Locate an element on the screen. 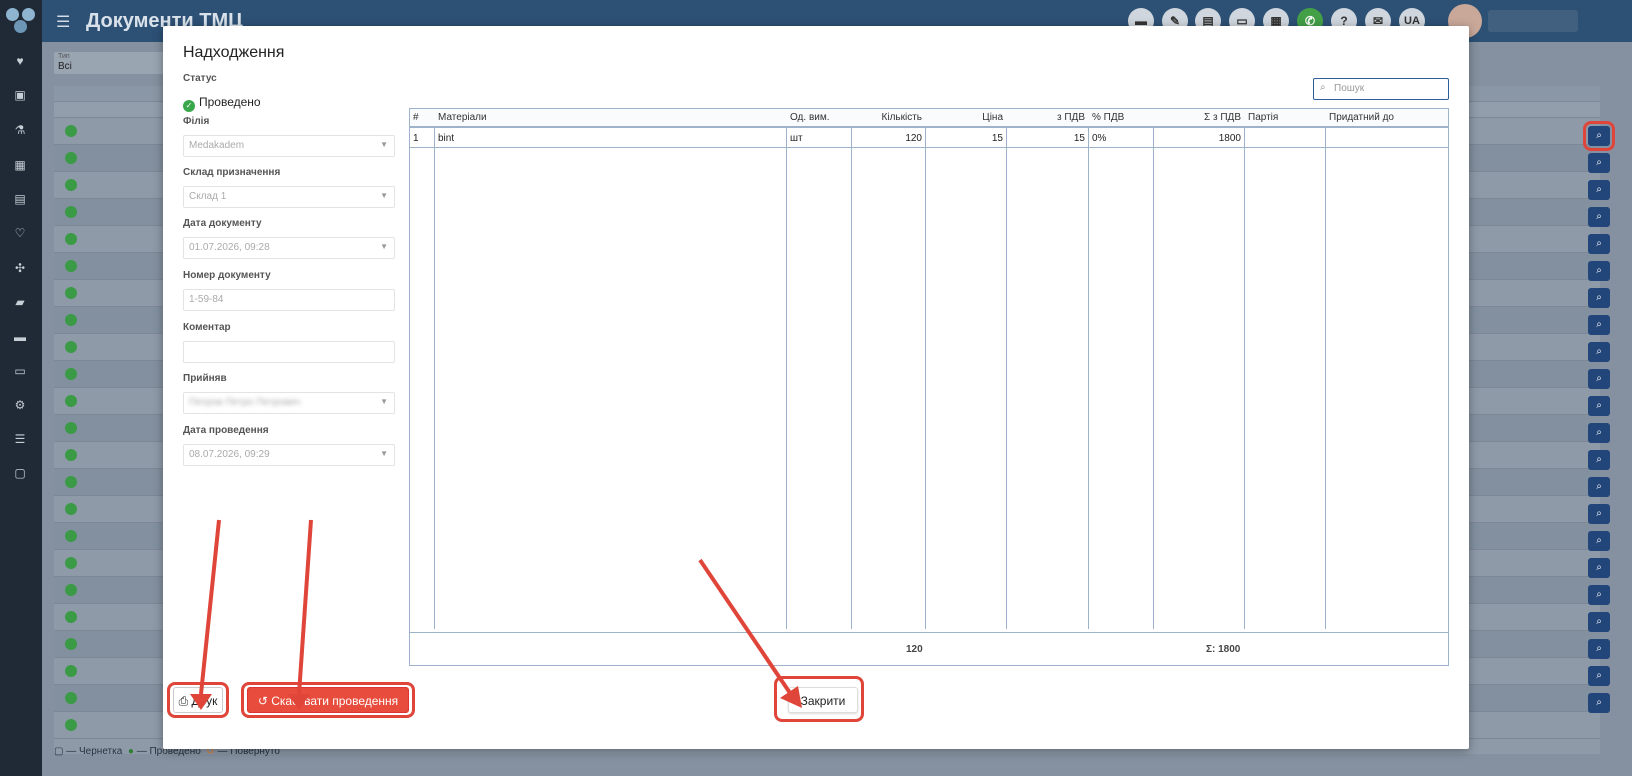 This screenshot has height=776, width=1632. comment-field is located at coordinates (289, 352).